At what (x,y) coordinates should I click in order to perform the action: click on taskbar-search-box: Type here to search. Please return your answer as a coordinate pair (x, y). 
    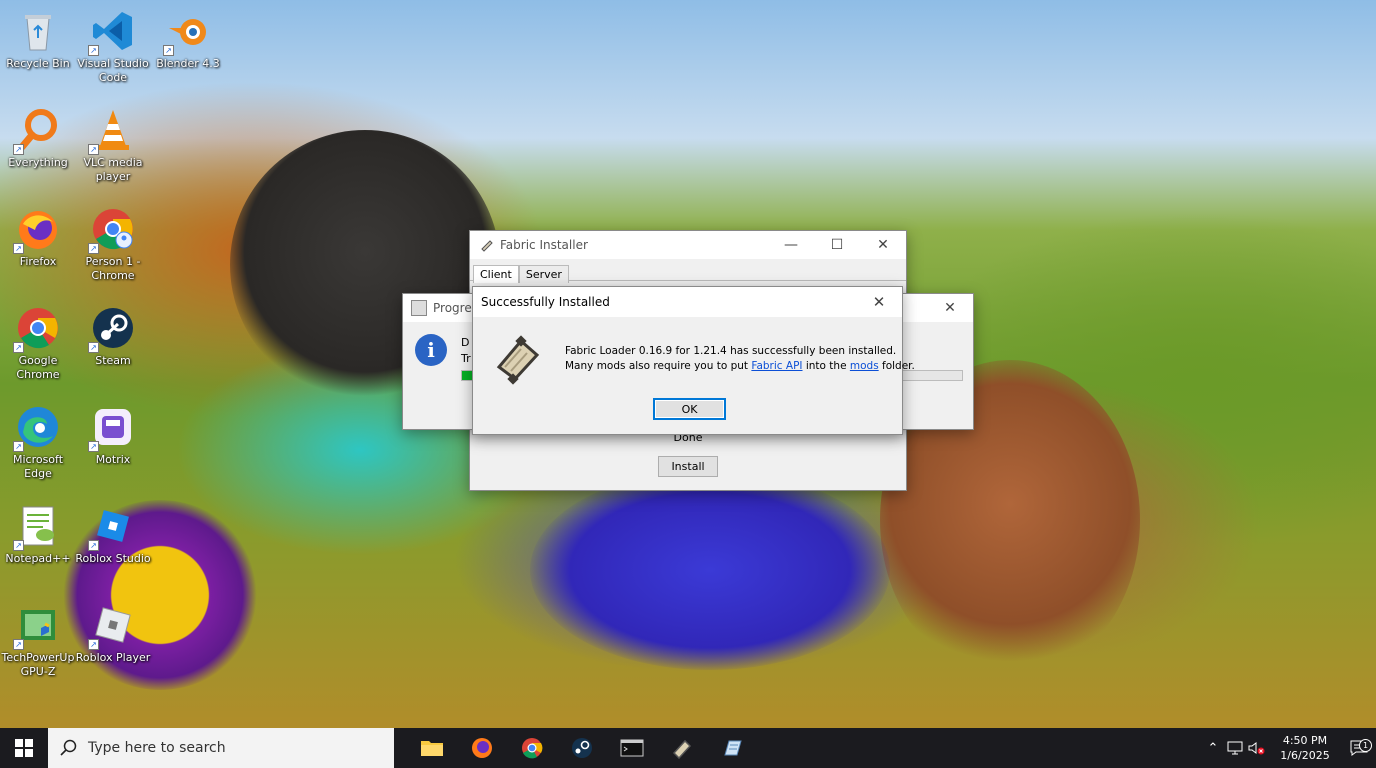
    Looking at the image, I should click on (221, 748).